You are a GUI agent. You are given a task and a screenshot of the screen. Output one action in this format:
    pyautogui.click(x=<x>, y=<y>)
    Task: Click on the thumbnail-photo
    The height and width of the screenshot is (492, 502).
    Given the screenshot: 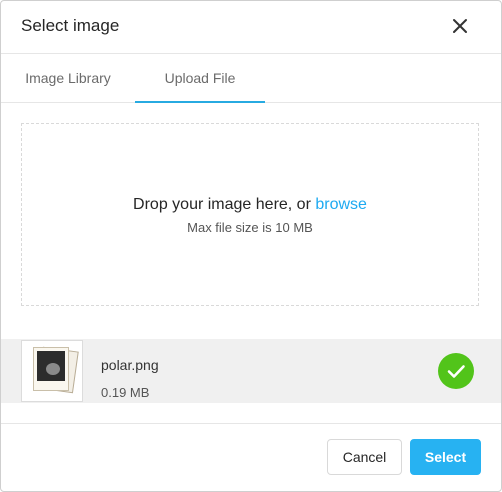 What is the action you would take?
    pyautogui.click(x=51, y=369)
    